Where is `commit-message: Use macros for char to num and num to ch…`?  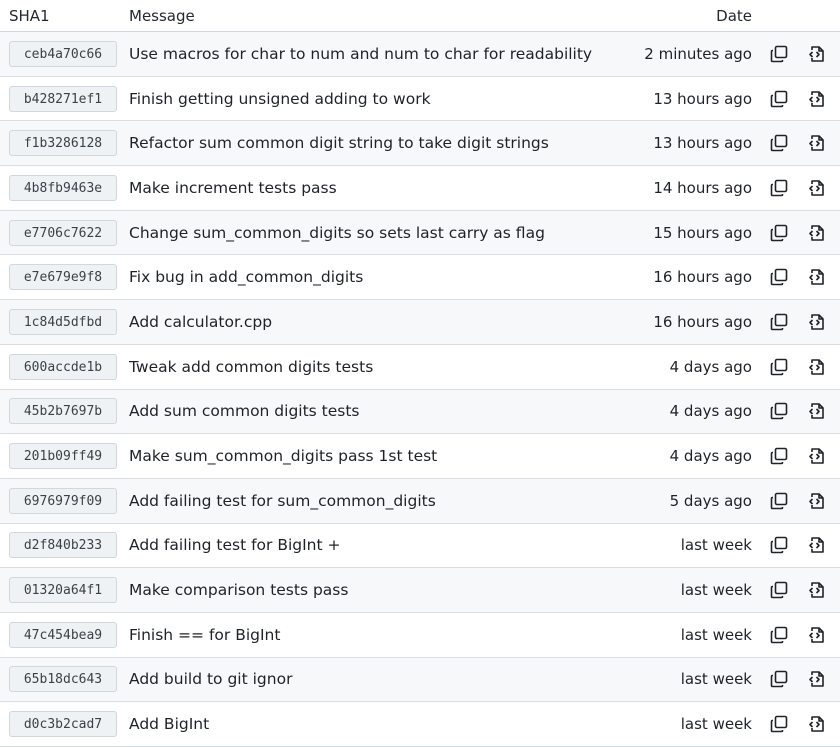 commit-message: Use macros for char to num and num to ch… is located at coordinates (384, 54).